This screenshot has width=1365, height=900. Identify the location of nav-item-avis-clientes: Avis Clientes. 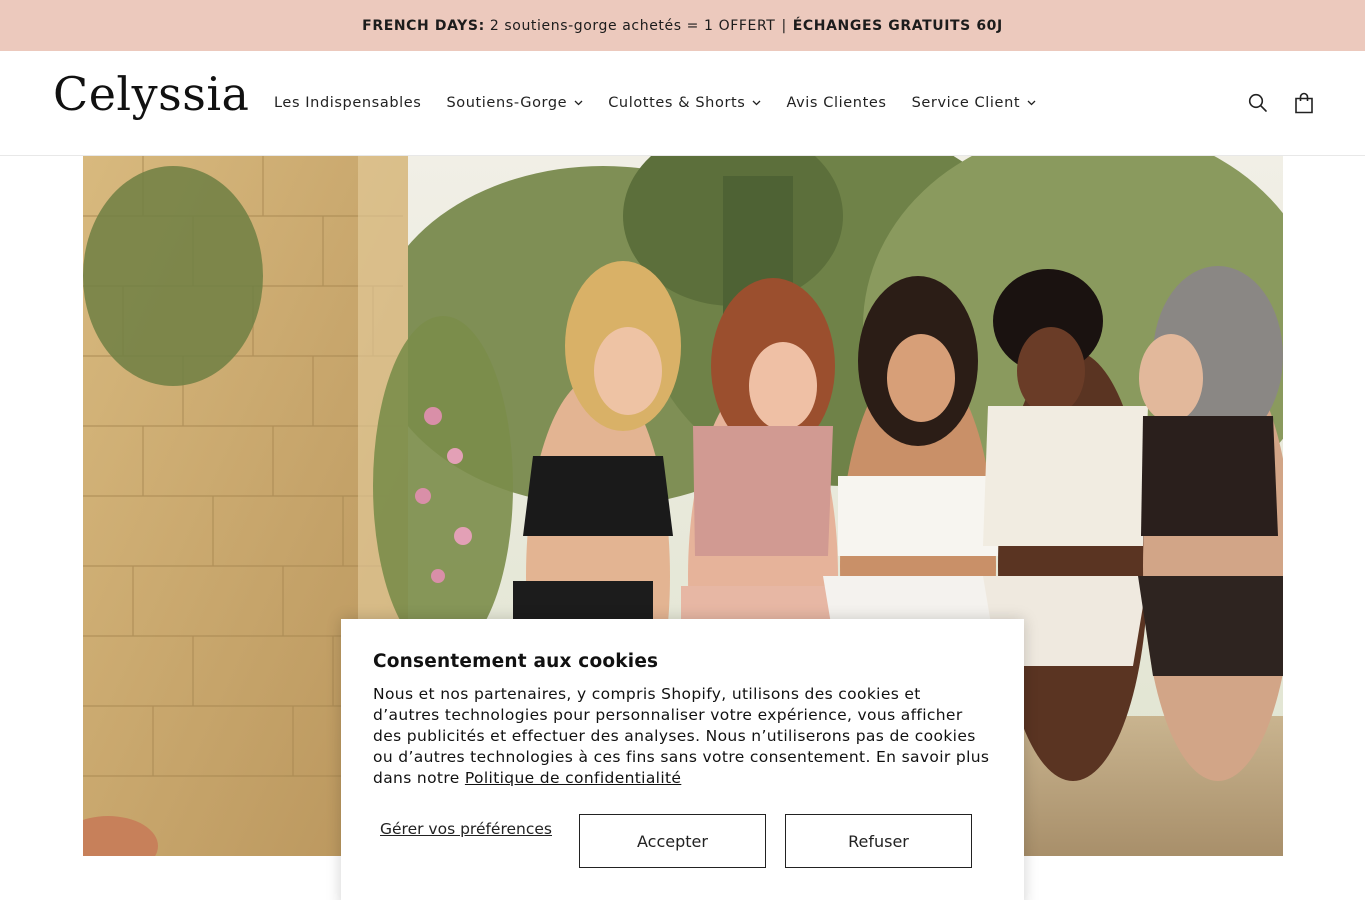
(836, 103).